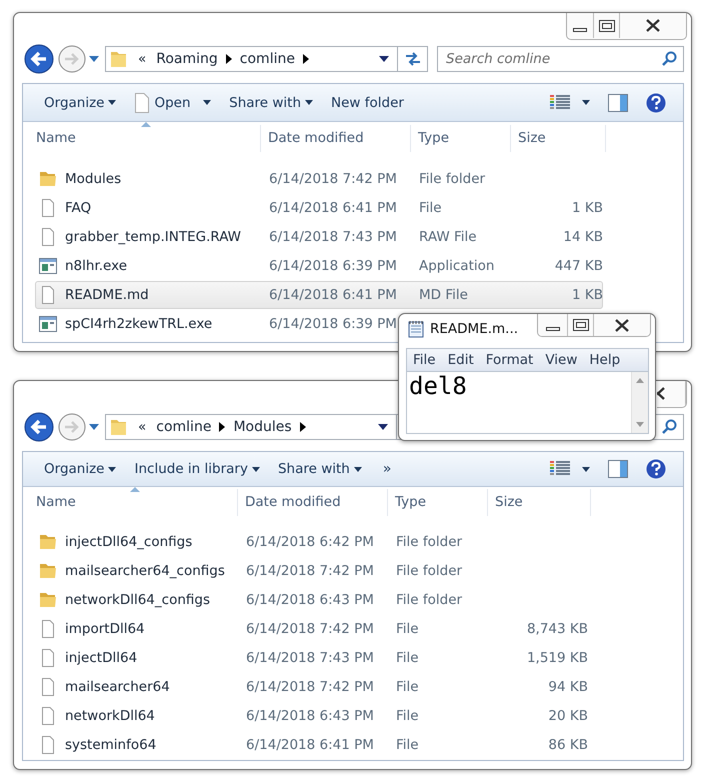  Describe the element at coordinates (557, 658) in the screenshot. I see `size-cell: 1,519 KB` at that location.